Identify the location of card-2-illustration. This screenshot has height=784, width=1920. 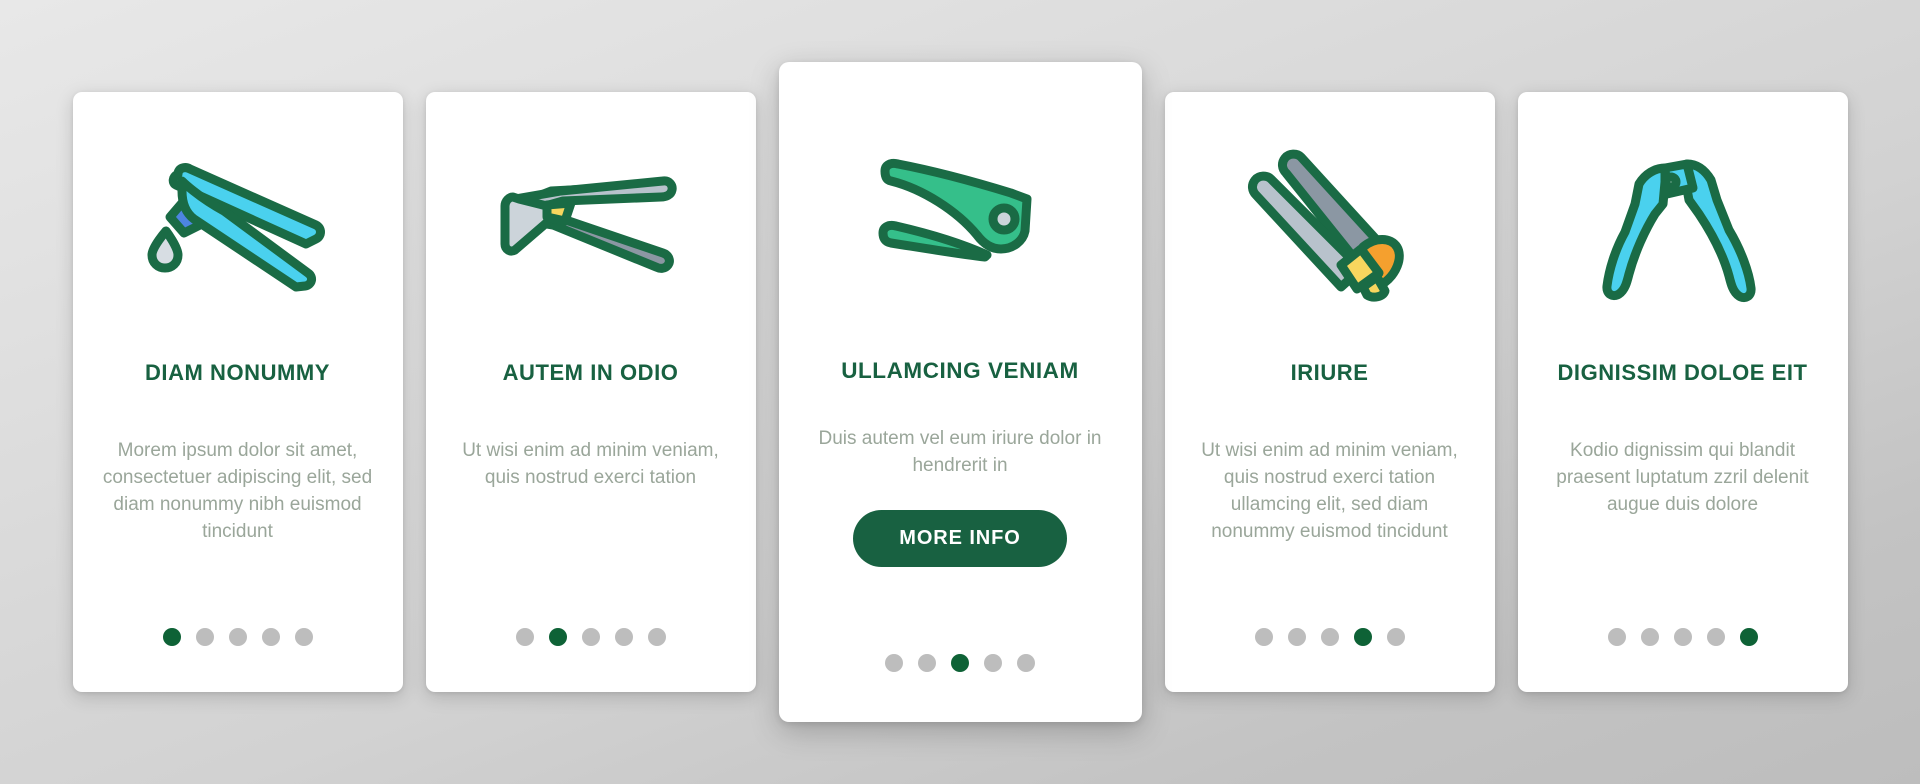
(591, 226).